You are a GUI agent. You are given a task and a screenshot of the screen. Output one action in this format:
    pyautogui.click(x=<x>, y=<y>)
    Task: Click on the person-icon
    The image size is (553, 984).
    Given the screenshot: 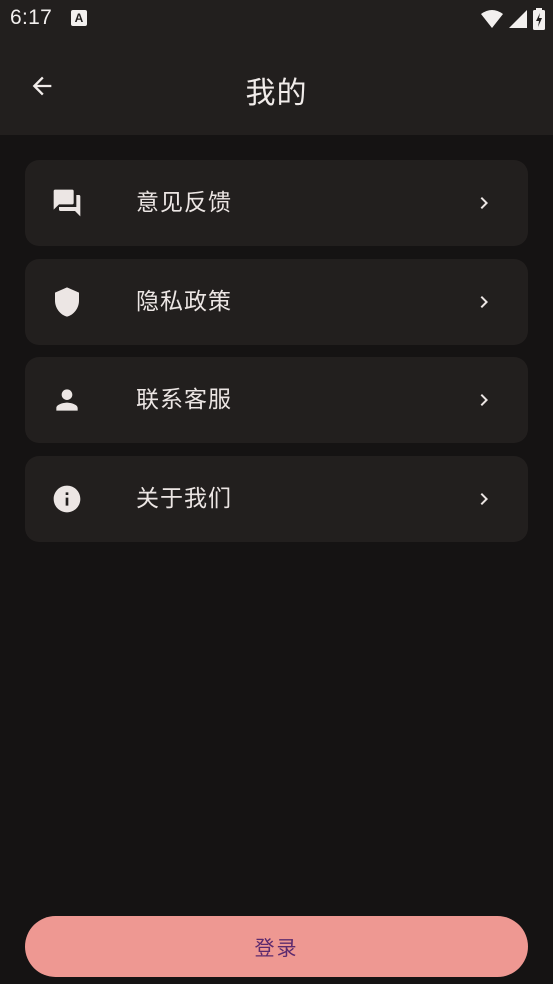 What is the action you would take?
    pyautogui.click(x=67, y=400)
    